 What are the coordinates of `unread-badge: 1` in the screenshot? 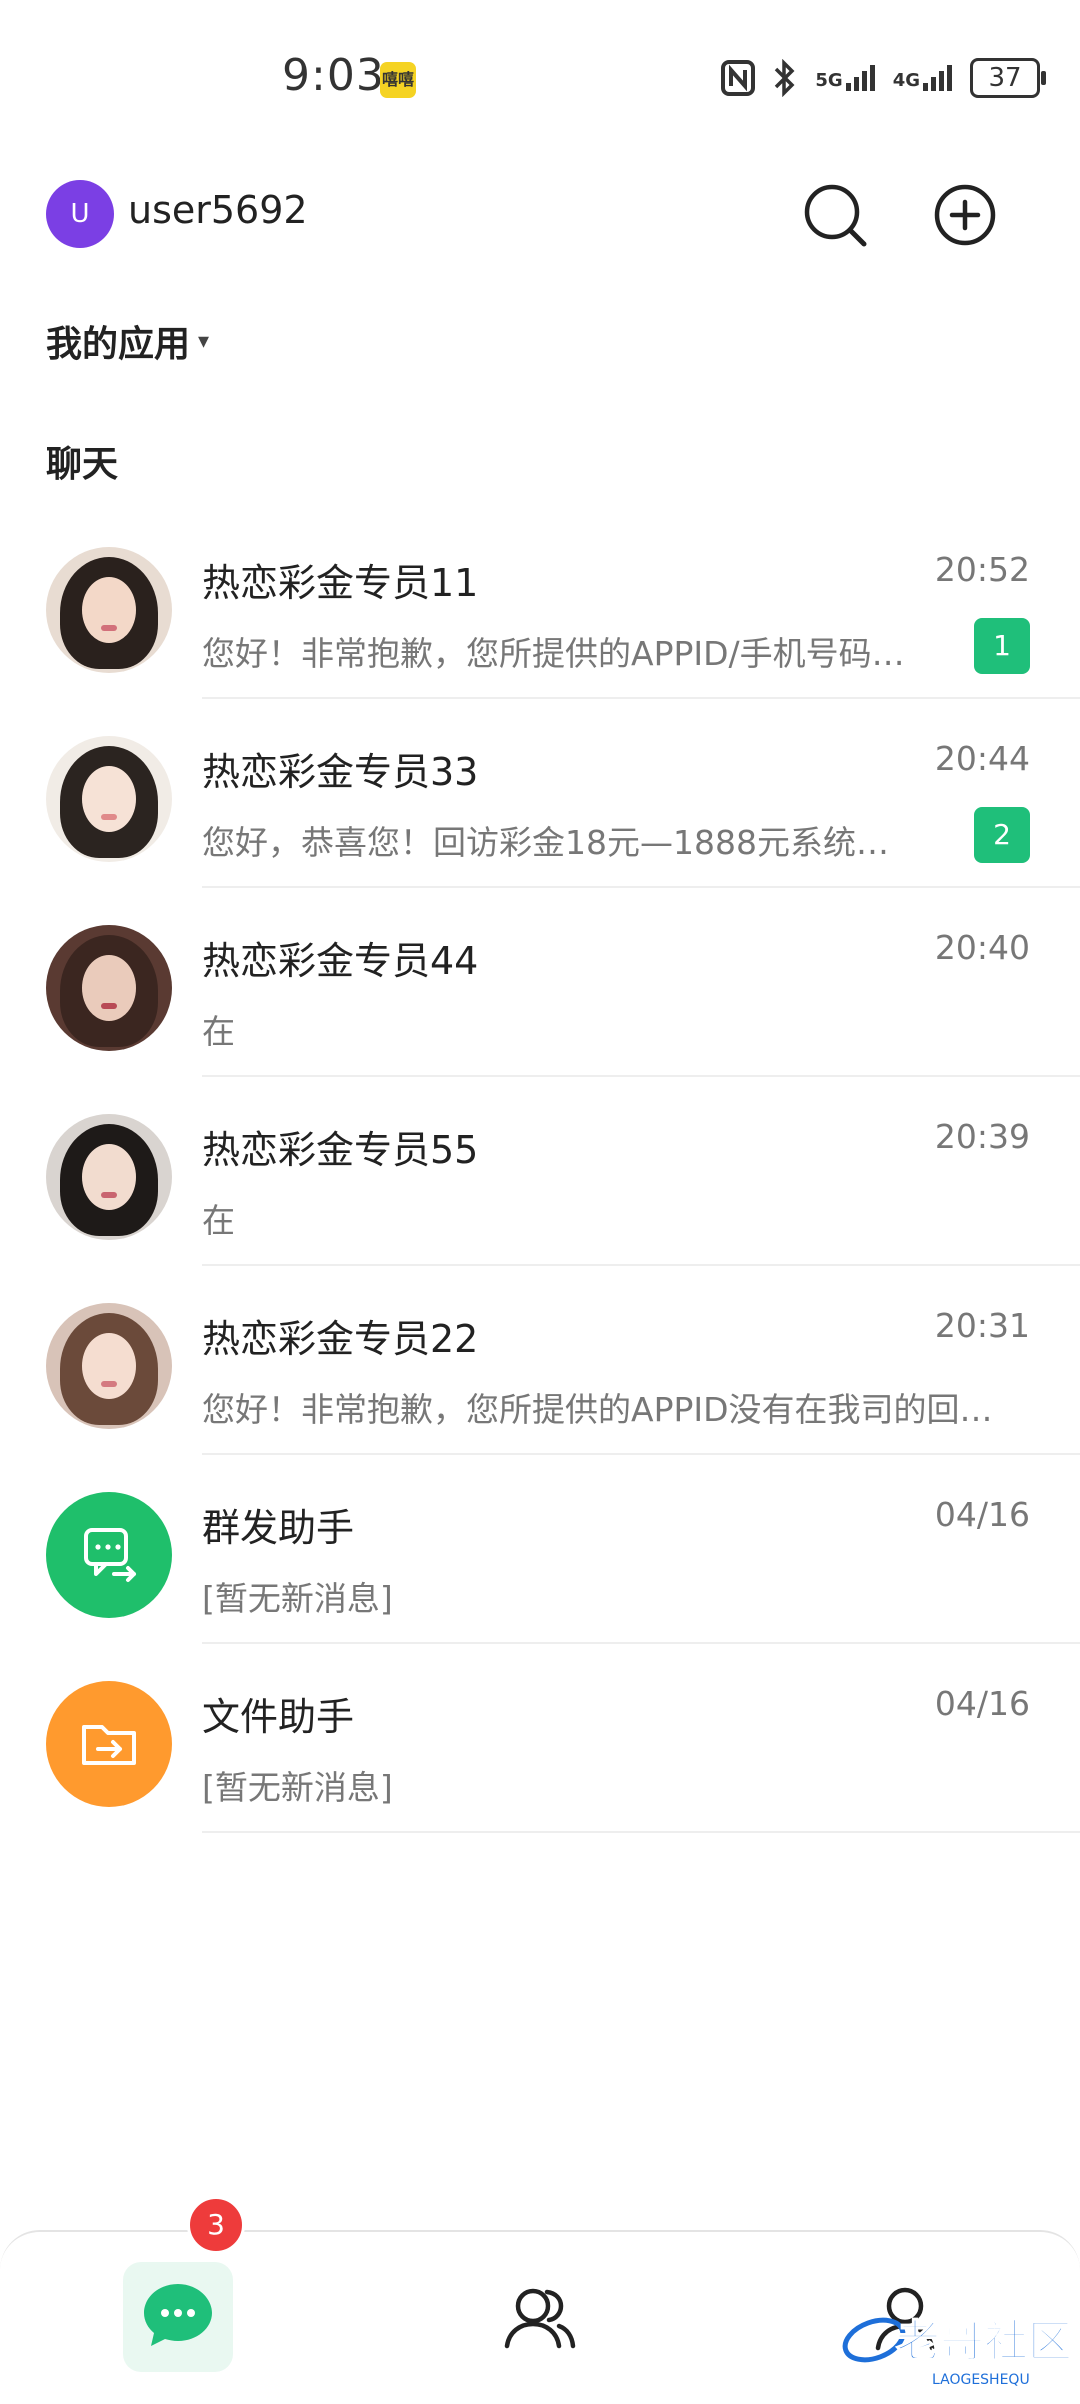 It's located at (1002, 646).